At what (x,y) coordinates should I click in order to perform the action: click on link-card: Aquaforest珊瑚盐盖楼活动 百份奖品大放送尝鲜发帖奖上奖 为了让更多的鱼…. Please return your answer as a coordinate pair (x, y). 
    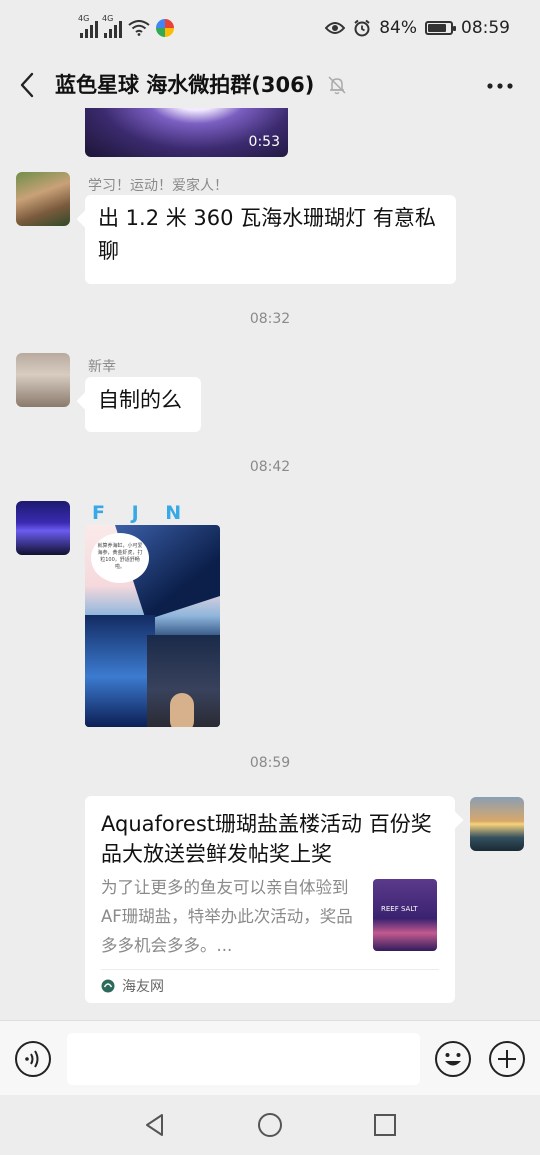
    Looking at the image, I should click on (270, 899).